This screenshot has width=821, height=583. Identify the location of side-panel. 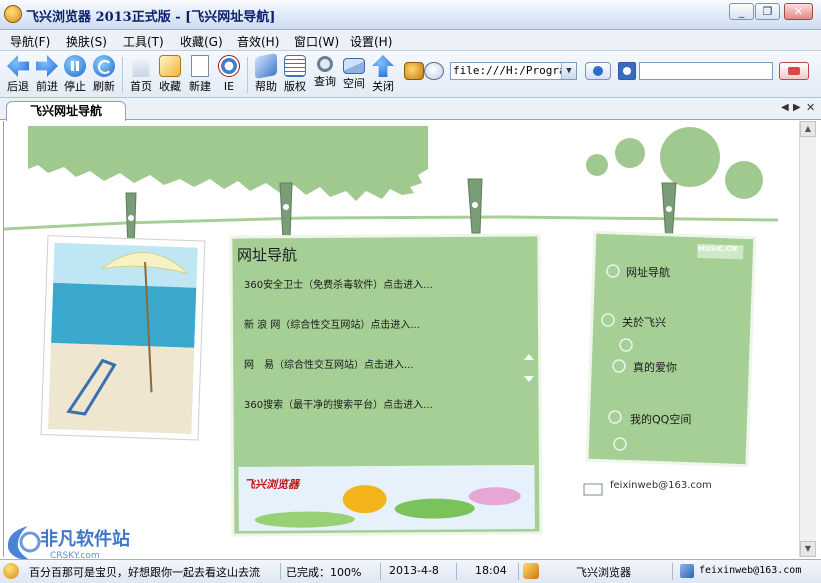
(671, 349).